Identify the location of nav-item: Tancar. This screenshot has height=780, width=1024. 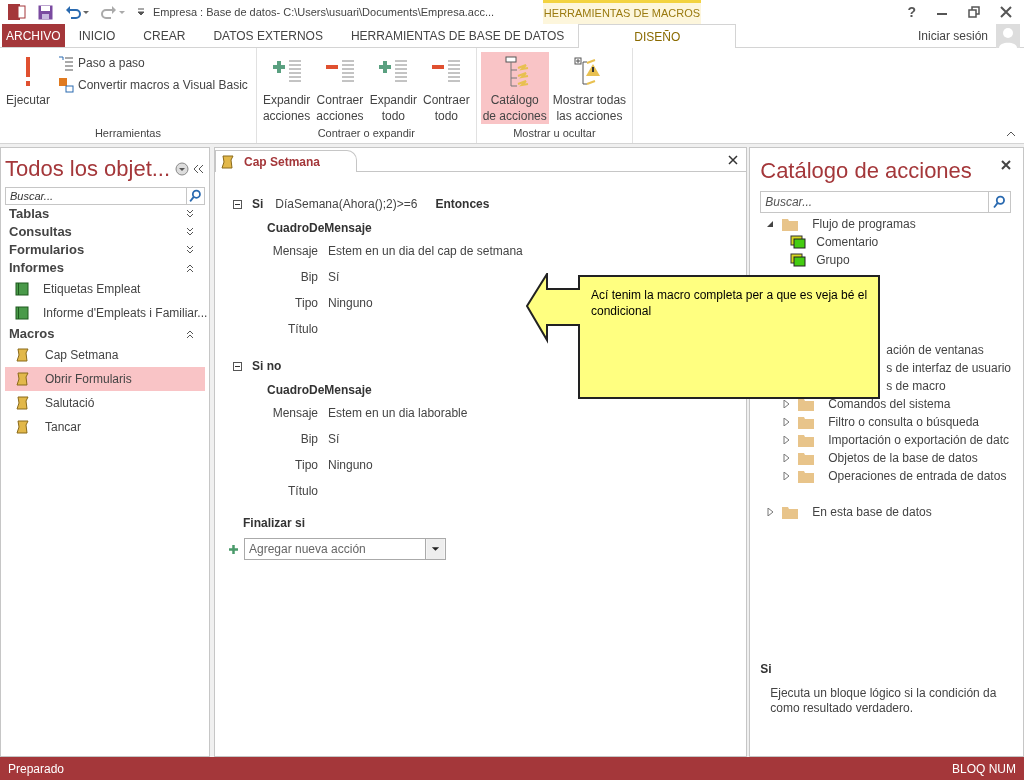
(105, 427).